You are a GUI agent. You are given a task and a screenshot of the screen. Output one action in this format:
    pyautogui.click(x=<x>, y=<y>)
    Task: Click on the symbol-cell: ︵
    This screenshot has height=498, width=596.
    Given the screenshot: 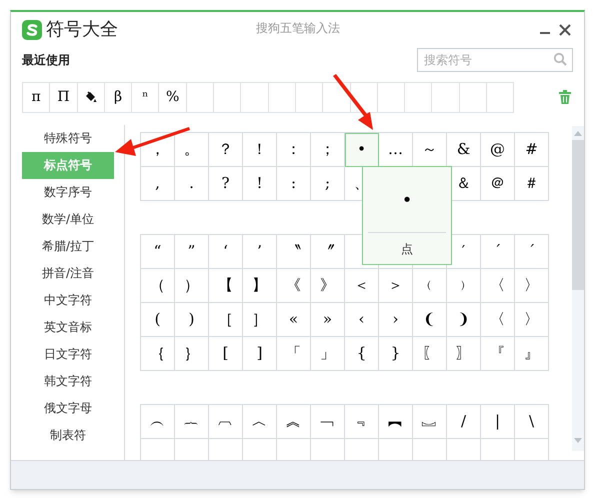 What is the action you would take?
    pyautogui.click(x=158, y=421)
    